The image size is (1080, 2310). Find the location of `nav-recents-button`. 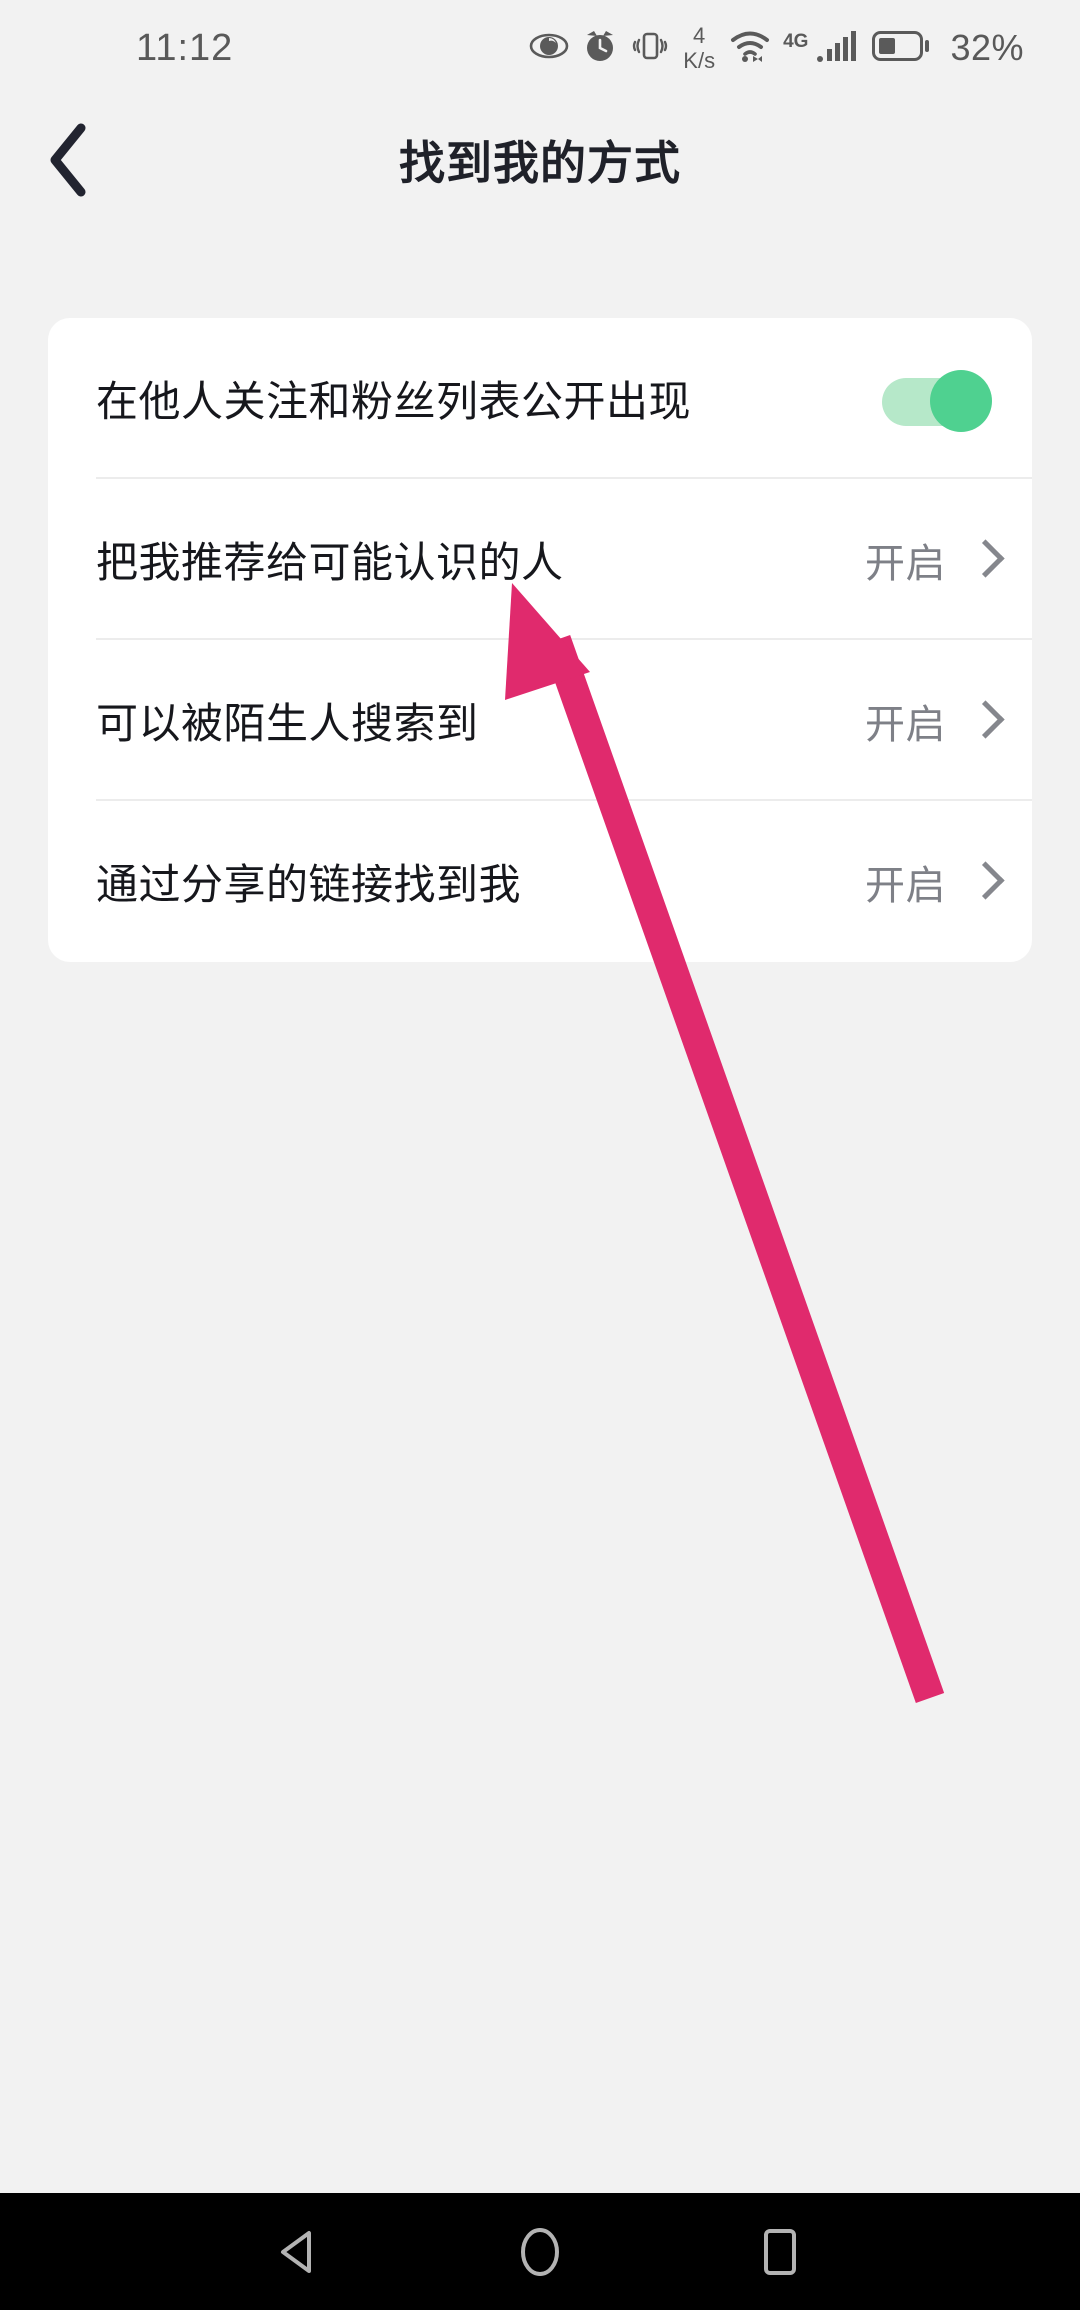

nav-recents-button is located at coordinates (780, 2251).